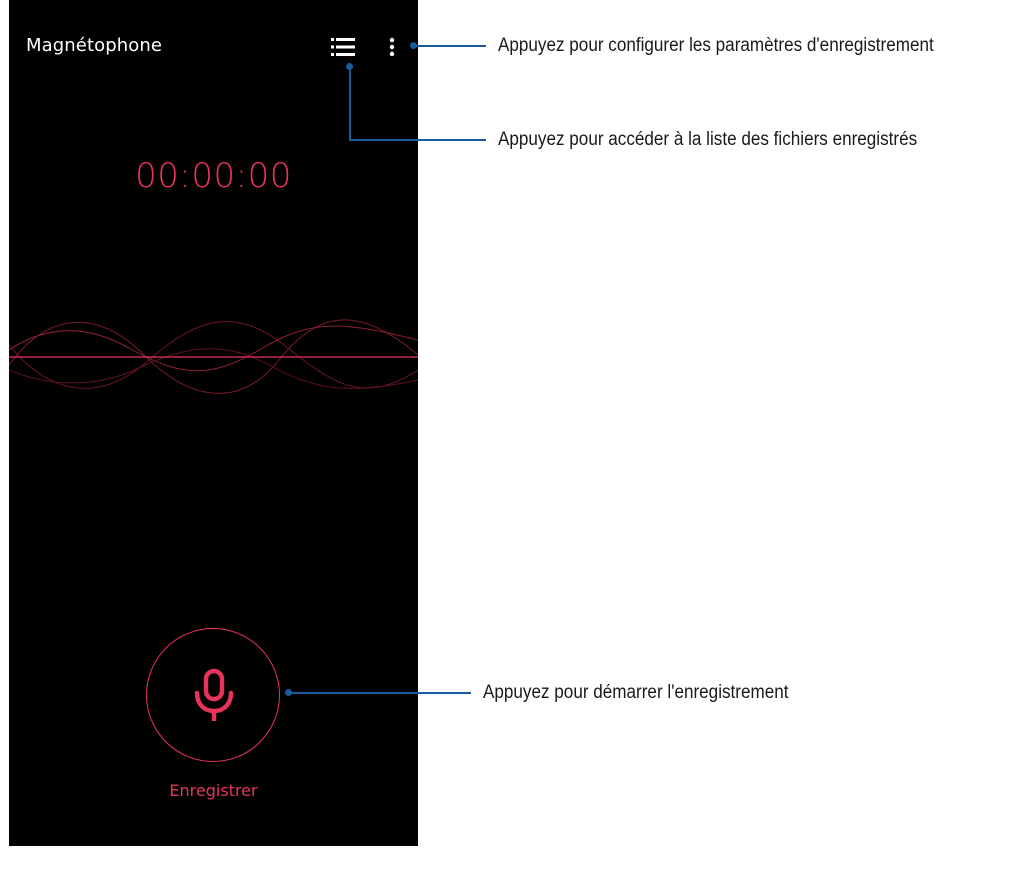 This screenshot has width=1013, height=873. I want to click on callout-line-file-list-horizontal, so click(417, 140).